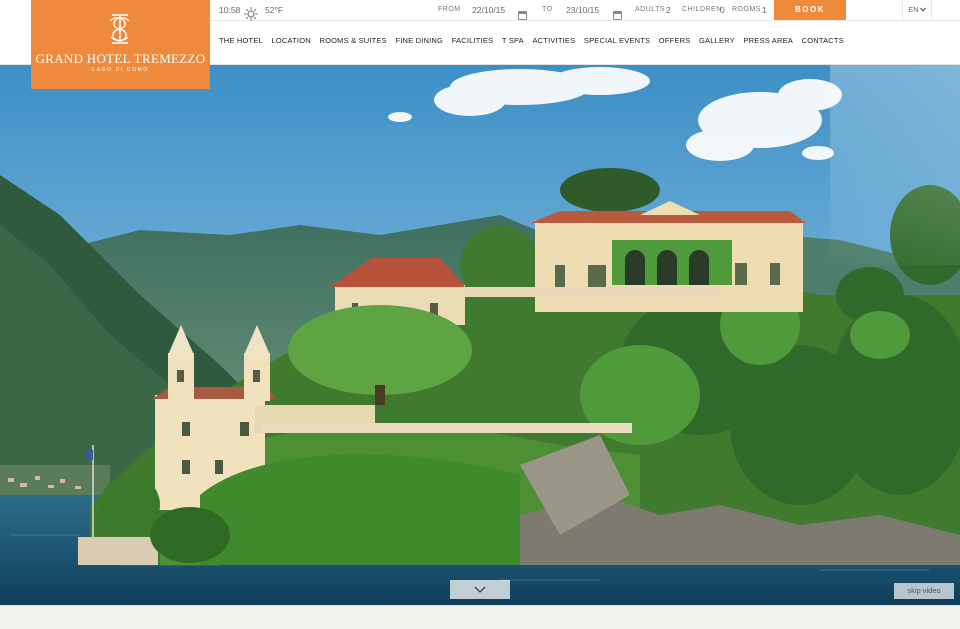 This screenshot has height=629, width=960. I want to click on children-label: CHILDREN, so click(702, 9).